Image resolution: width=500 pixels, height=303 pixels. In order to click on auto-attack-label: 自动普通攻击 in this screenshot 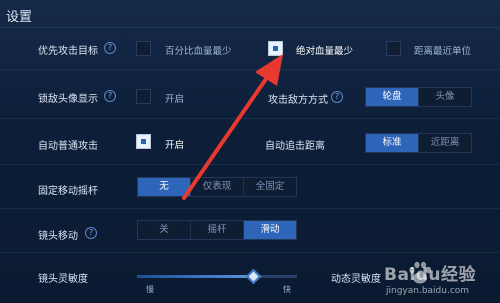, I will do `click(68, 146)`.